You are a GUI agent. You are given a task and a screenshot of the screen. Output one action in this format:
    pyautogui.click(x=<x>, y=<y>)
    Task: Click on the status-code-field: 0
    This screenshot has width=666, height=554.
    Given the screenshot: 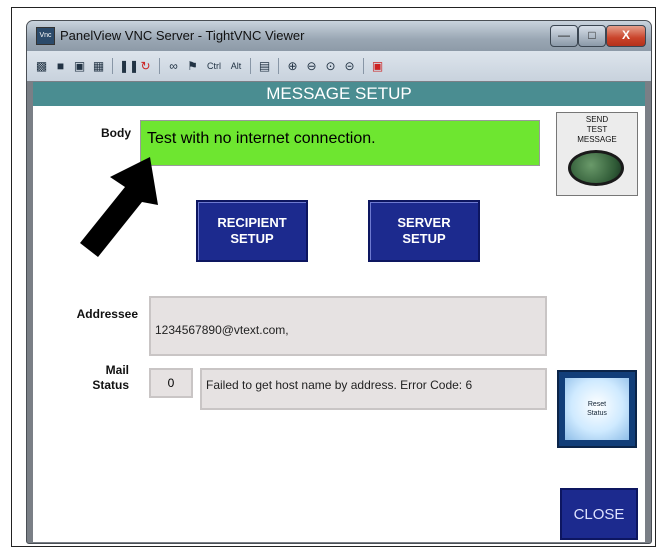 What is the action you would take?
    pyautogui.click(x=171, y=383)
    